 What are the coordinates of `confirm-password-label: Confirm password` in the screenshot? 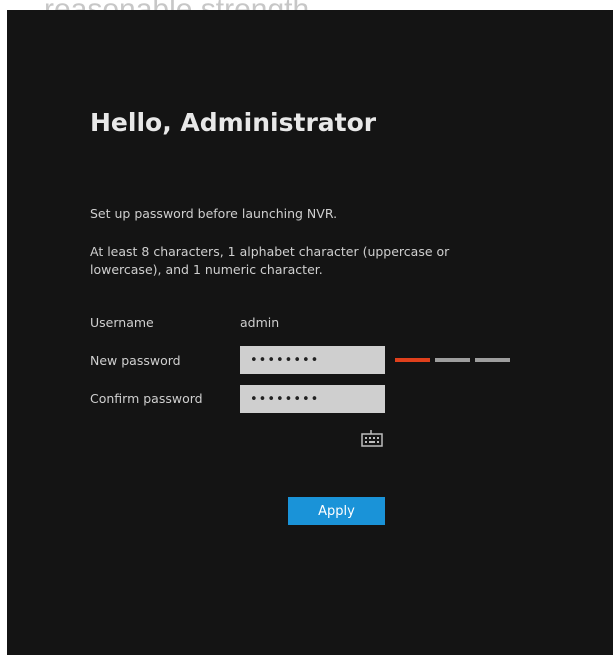 It's located at (146, 398).